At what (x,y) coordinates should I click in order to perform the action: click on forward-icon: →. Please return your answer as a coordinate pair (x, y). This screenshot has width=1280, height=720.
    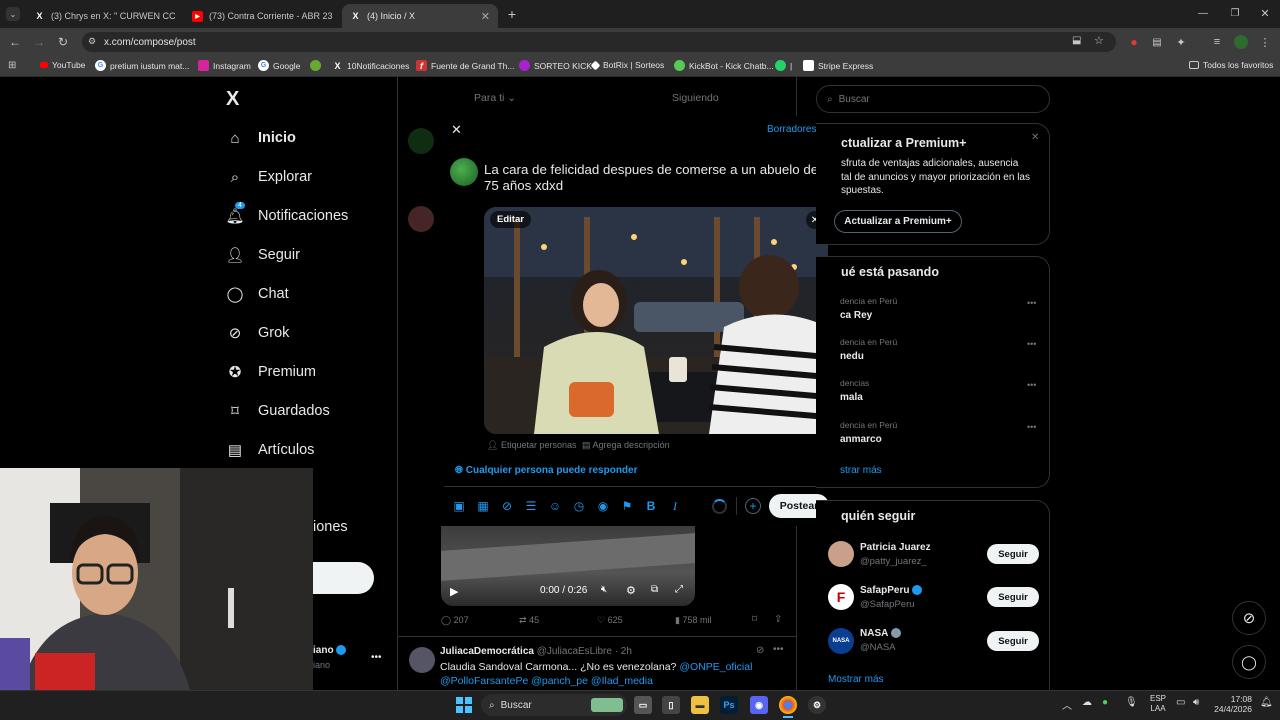
    Looking at the image, I should click on (39, 42).